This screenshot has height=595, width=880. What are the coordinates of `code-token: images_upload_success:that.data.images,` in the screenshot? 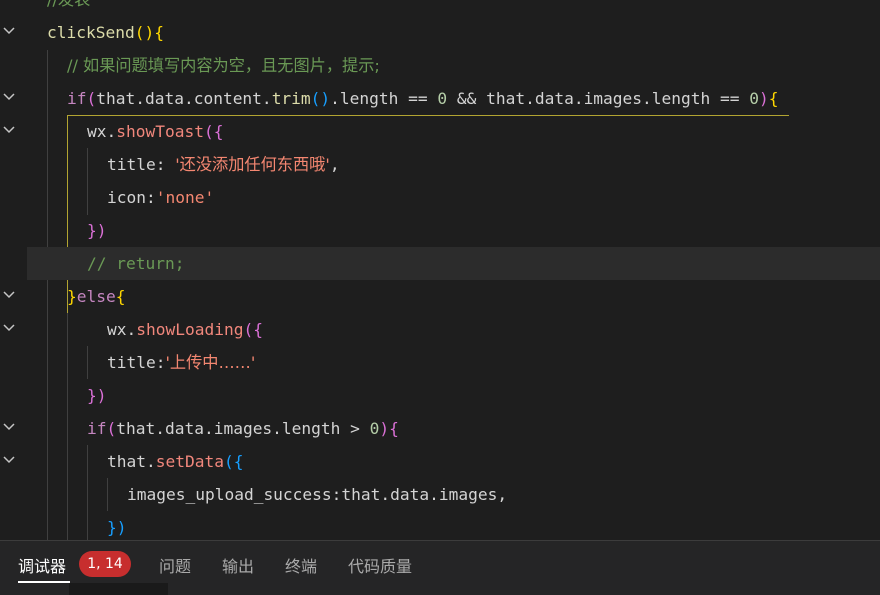 It's located at (317, 494).